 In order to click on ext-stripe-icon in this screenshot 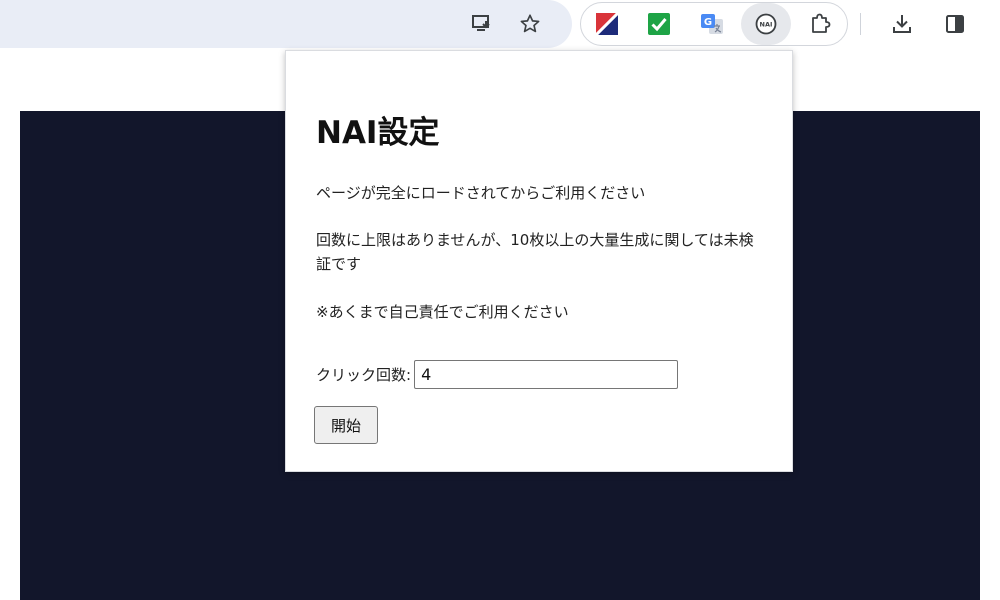, I will do `click(607, 24)`.